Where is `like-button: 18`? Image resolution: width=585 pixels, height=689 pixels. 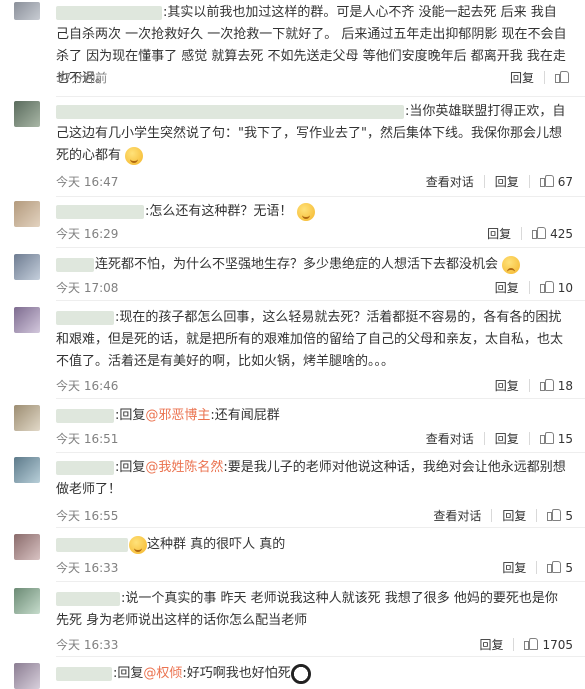
like-button: 18 is located at coordinates (556, 385).